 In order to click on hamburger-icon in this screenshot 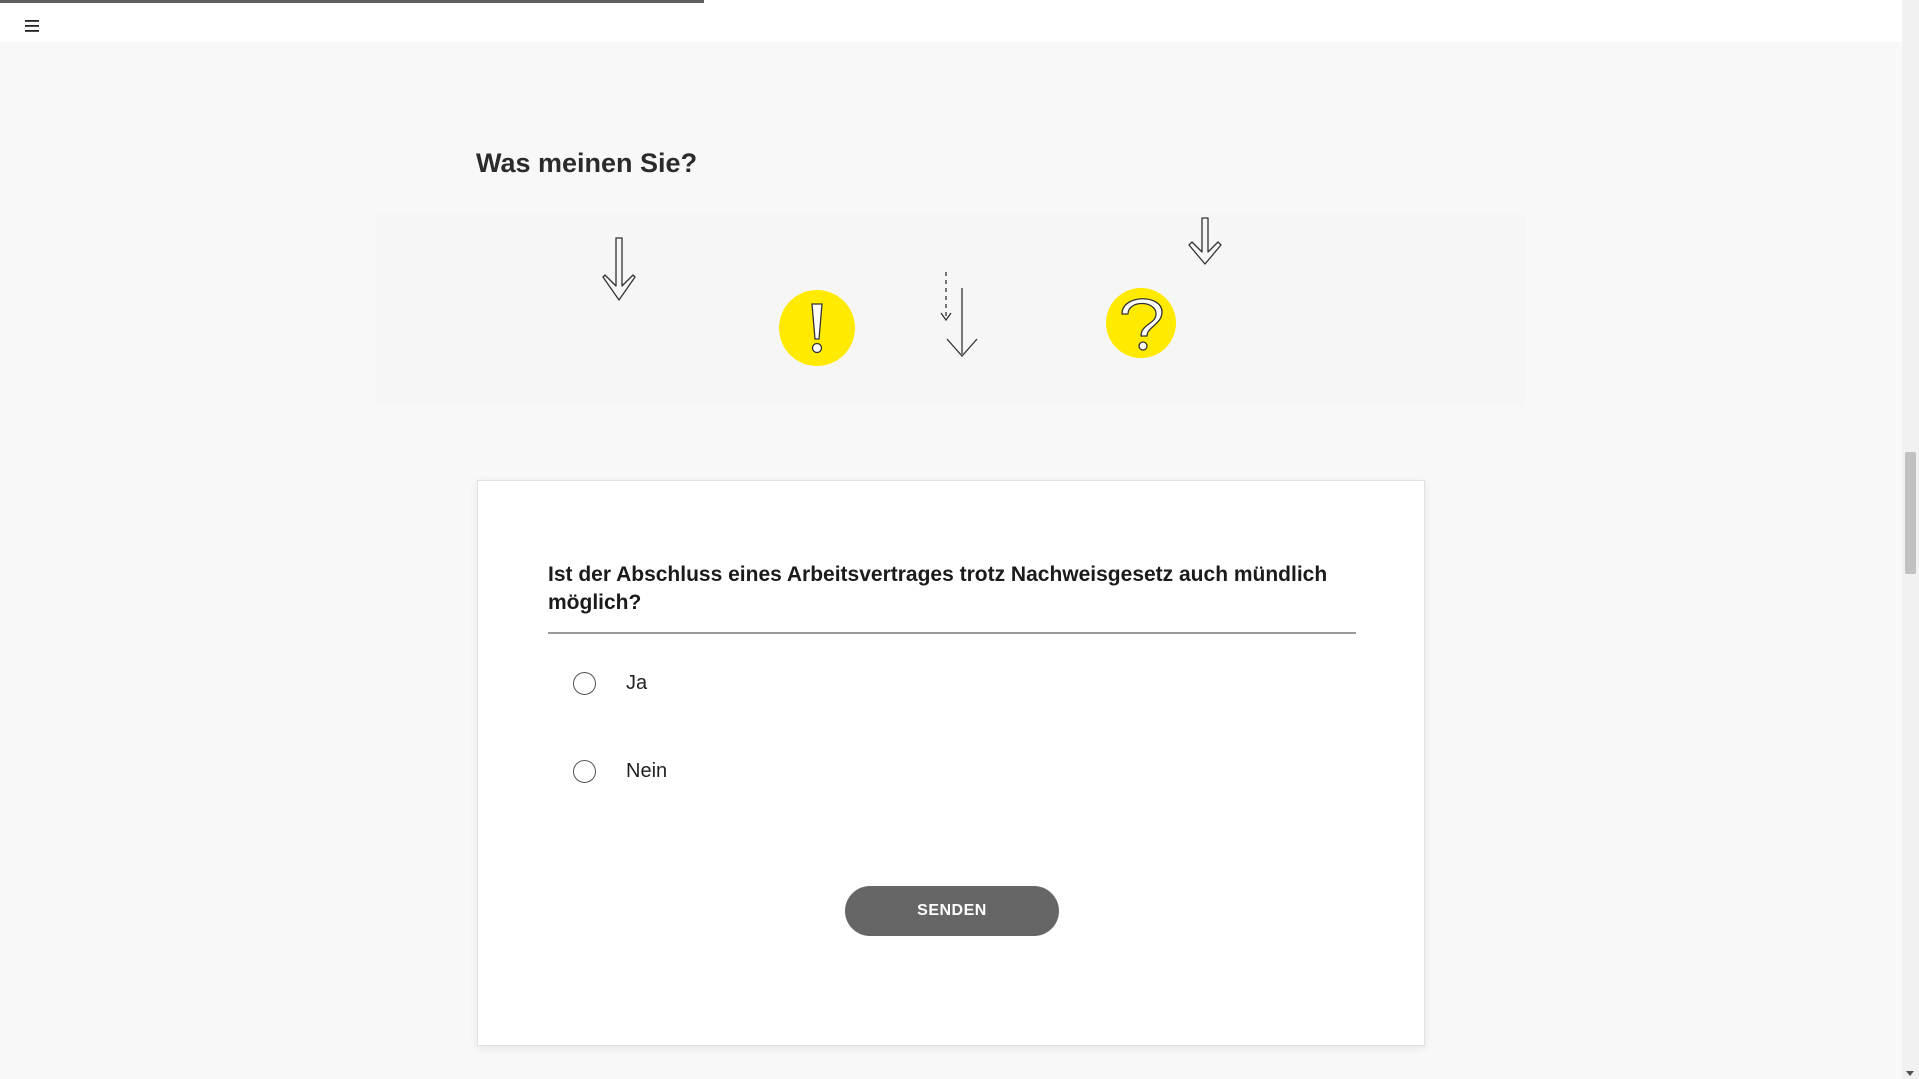, I will do `click(32, 26)`.